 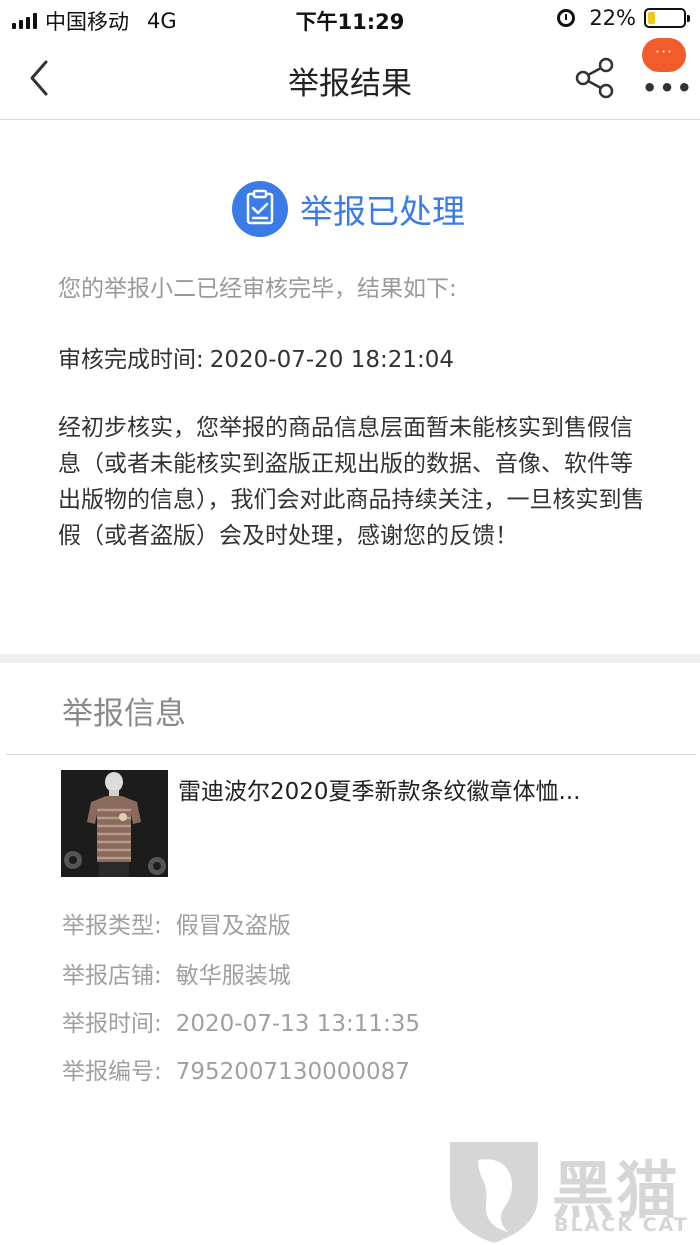 What do you see at coordinates (350, 19) in the screenshot?
I see `status-bar: 中国移动 4G 下午11:29 22%` at bounding box center [350, 19].